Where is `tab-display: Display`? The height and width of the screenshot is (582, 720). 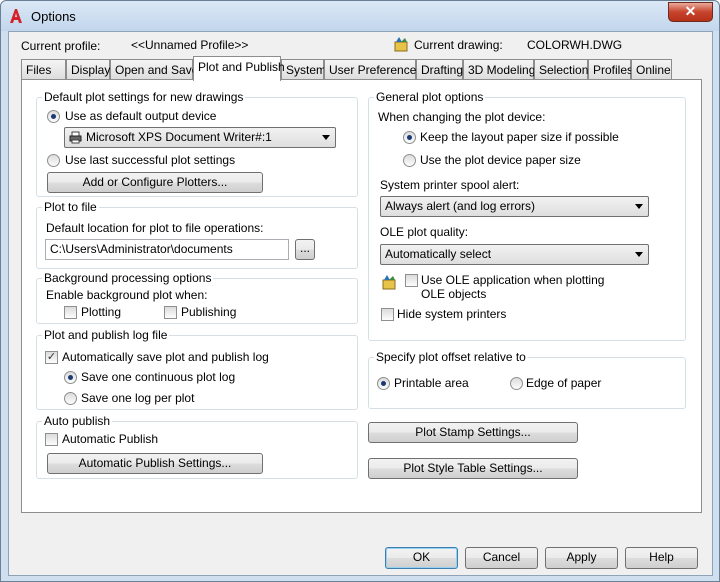 tab-display: Display is located at coordinates (88, 69).